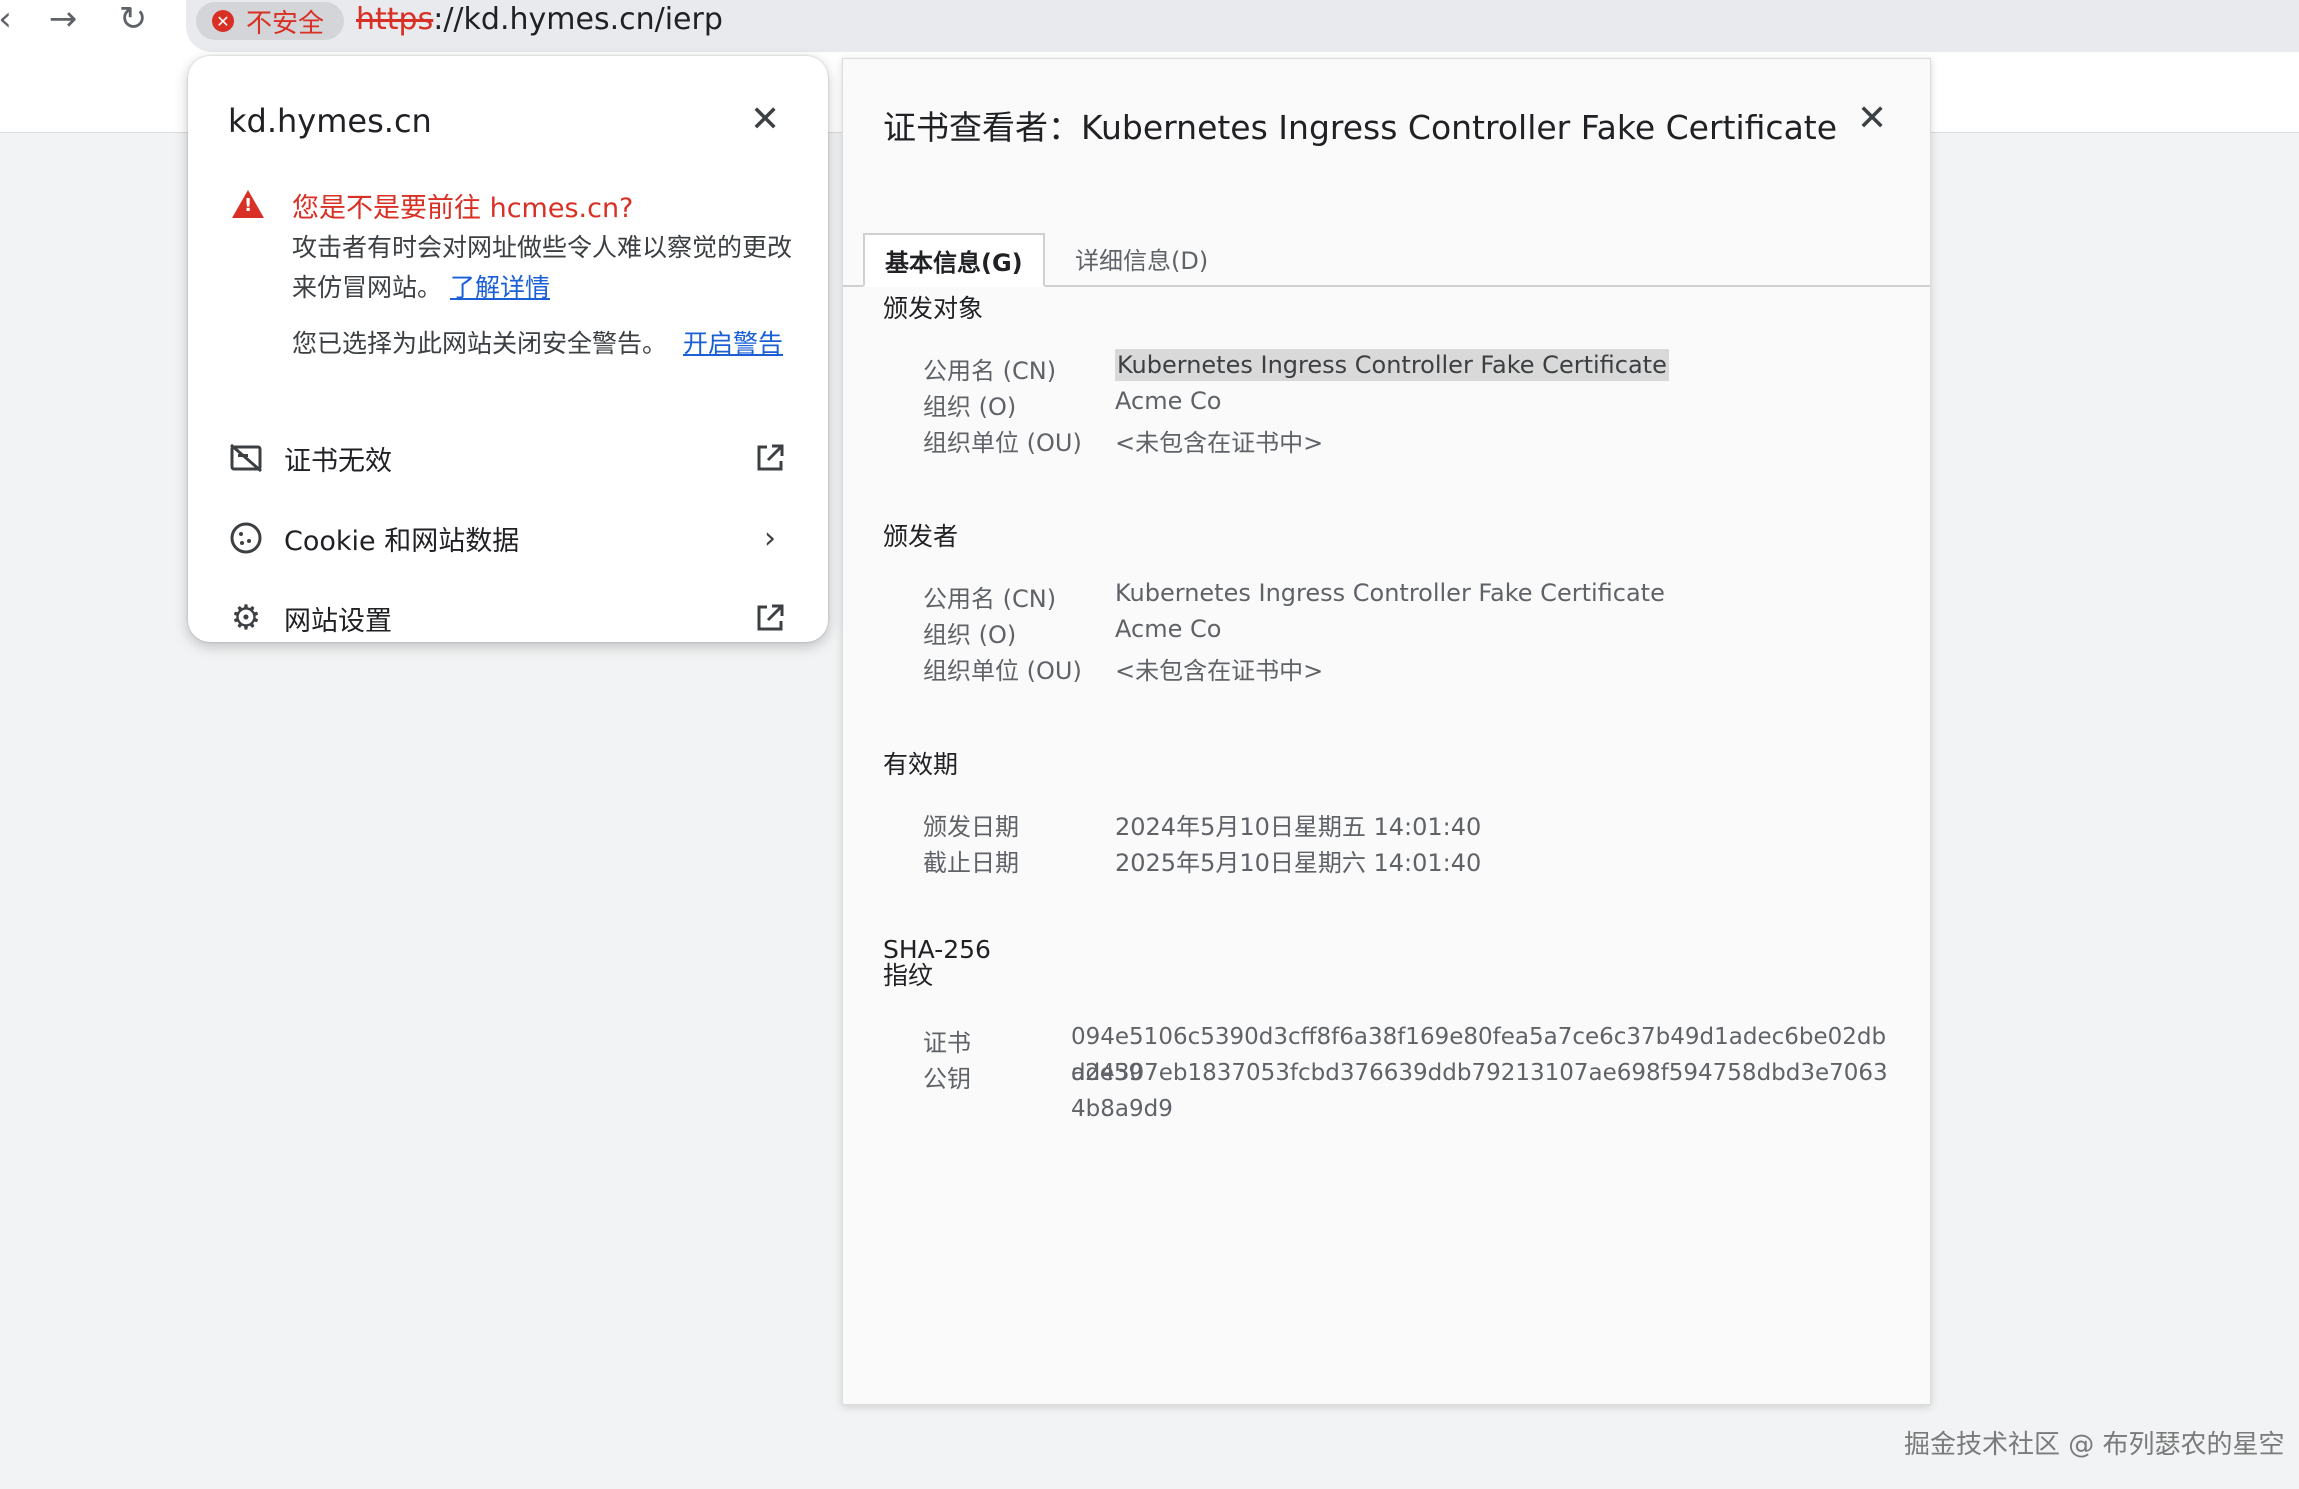 The height and width of the screenshot is (1489, 2299). I want to click on issuer-cn-label: 公用名 (CN), so click(990, 599).